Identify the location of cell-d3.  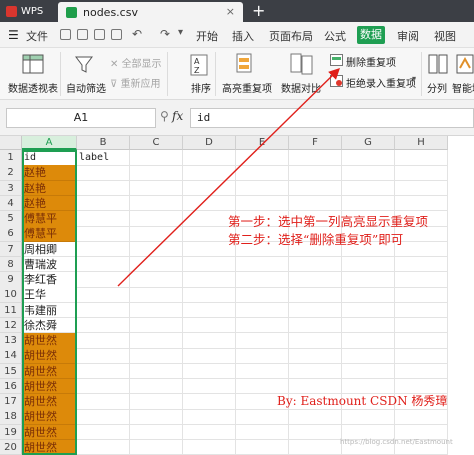
(209, 188).